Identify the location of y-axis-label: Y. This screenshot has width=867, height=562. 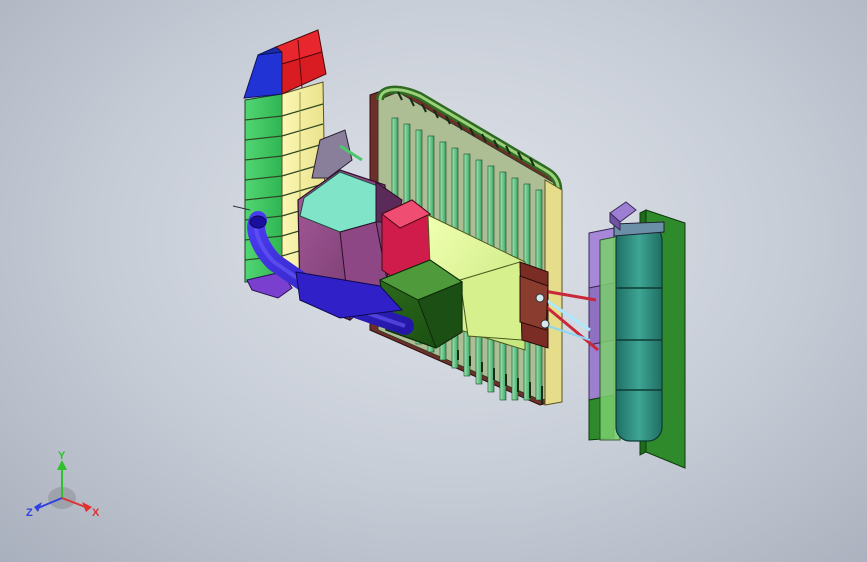
(62, 456).